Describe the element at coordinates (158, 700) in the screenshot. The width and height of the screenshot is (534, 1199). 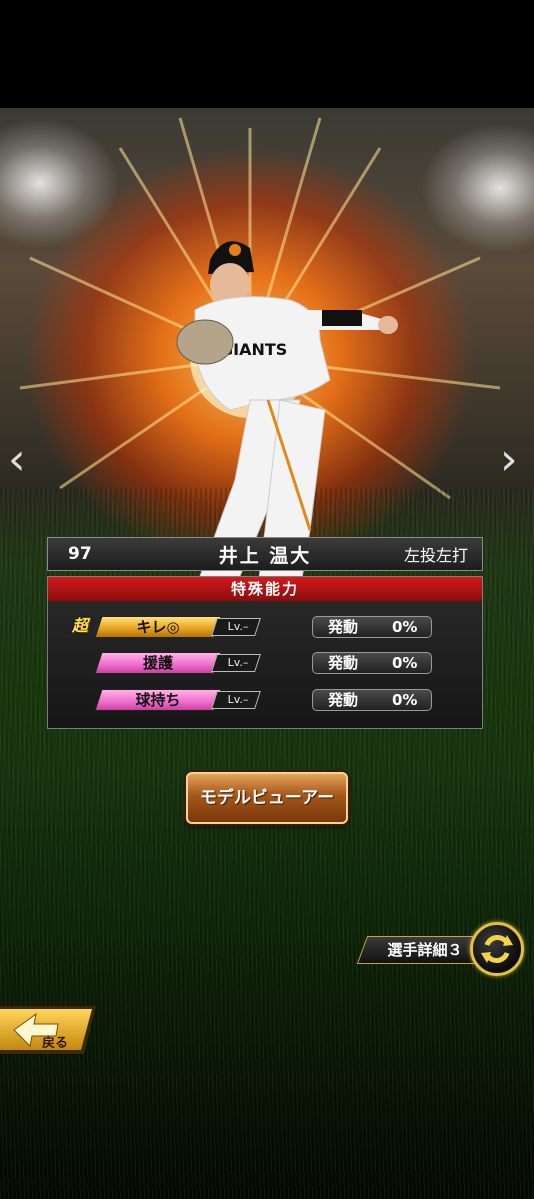
I see `ability-name: 球持ち` at that location.